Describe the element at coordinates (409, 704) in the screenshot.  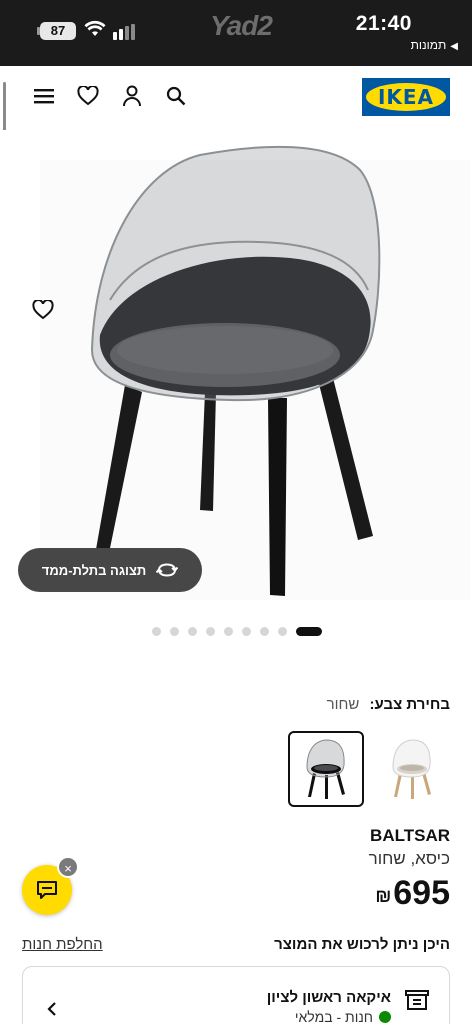
I see `color-label: בחירת צבע:` at that location.